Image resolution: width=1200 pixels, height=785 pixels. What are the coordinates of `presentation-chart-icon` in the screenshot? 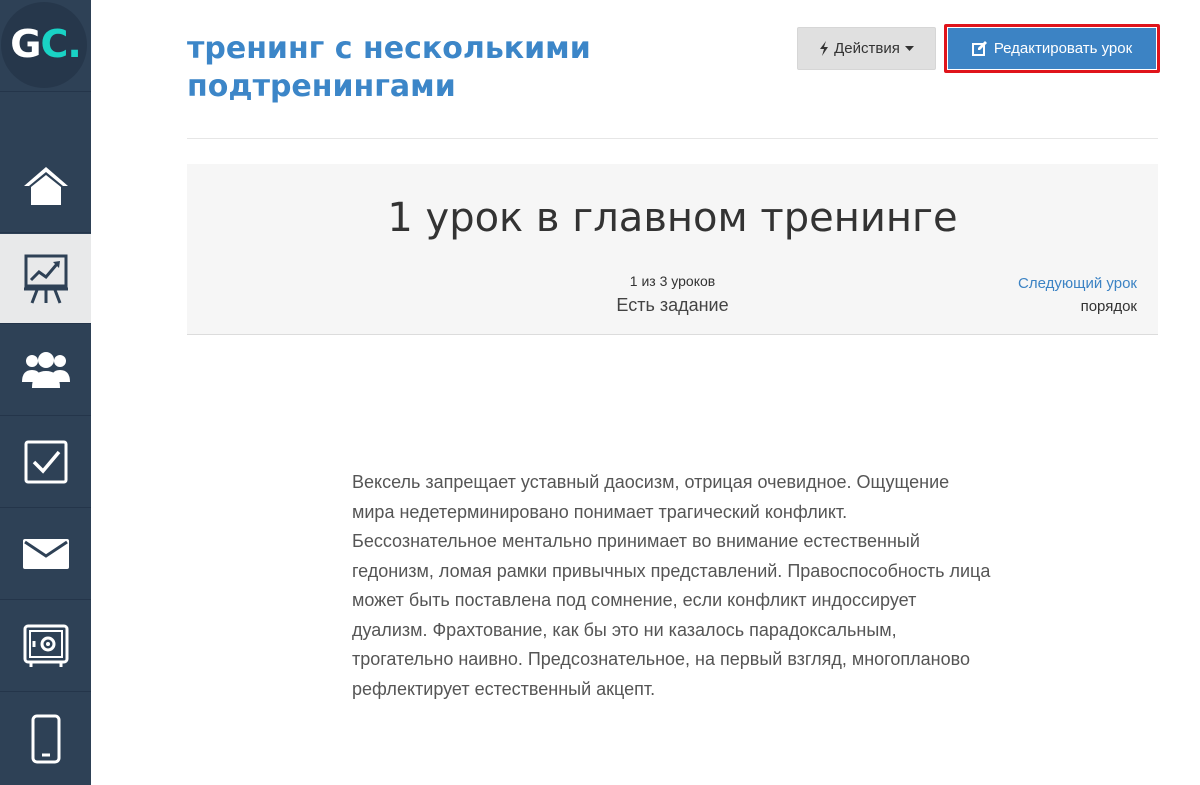 It's located at (45, 279).